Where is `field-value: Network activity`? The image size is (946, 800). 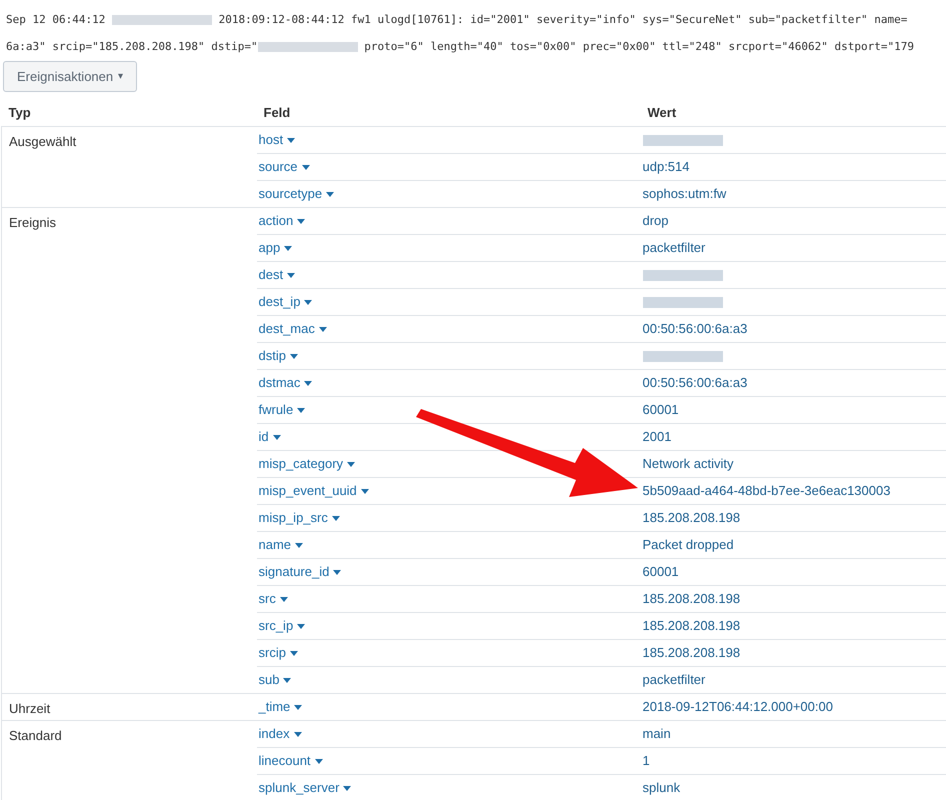
field-value: Network activity is located at coordinates (688, 463).